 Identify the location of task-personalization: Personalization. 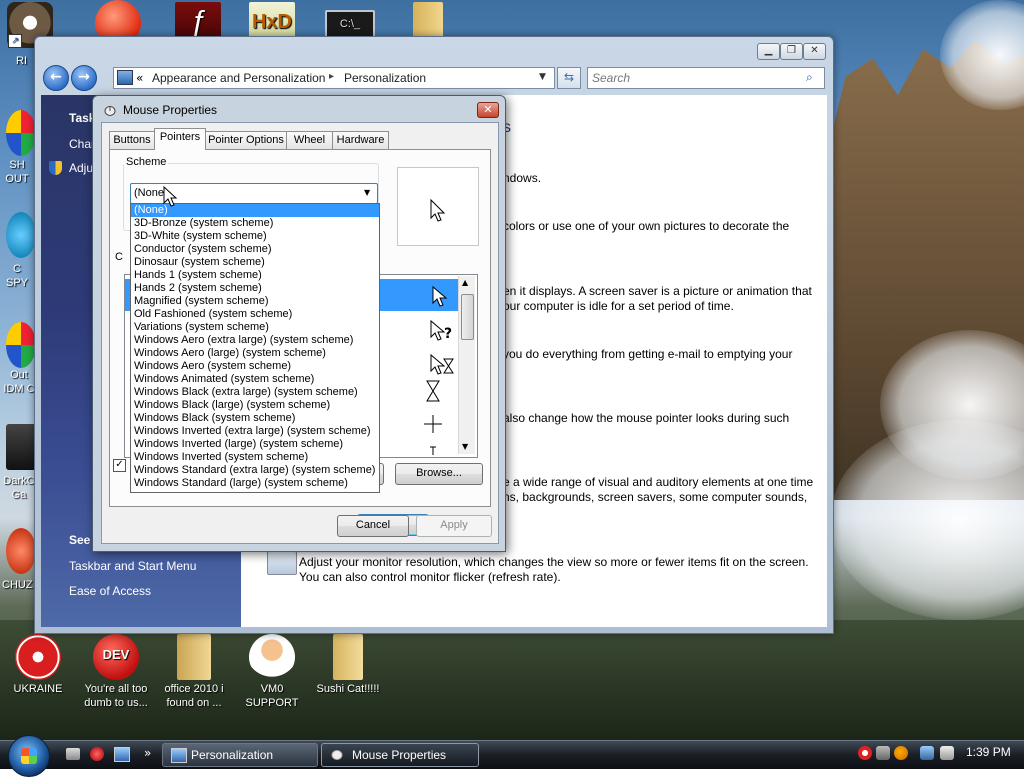
(240, 755).